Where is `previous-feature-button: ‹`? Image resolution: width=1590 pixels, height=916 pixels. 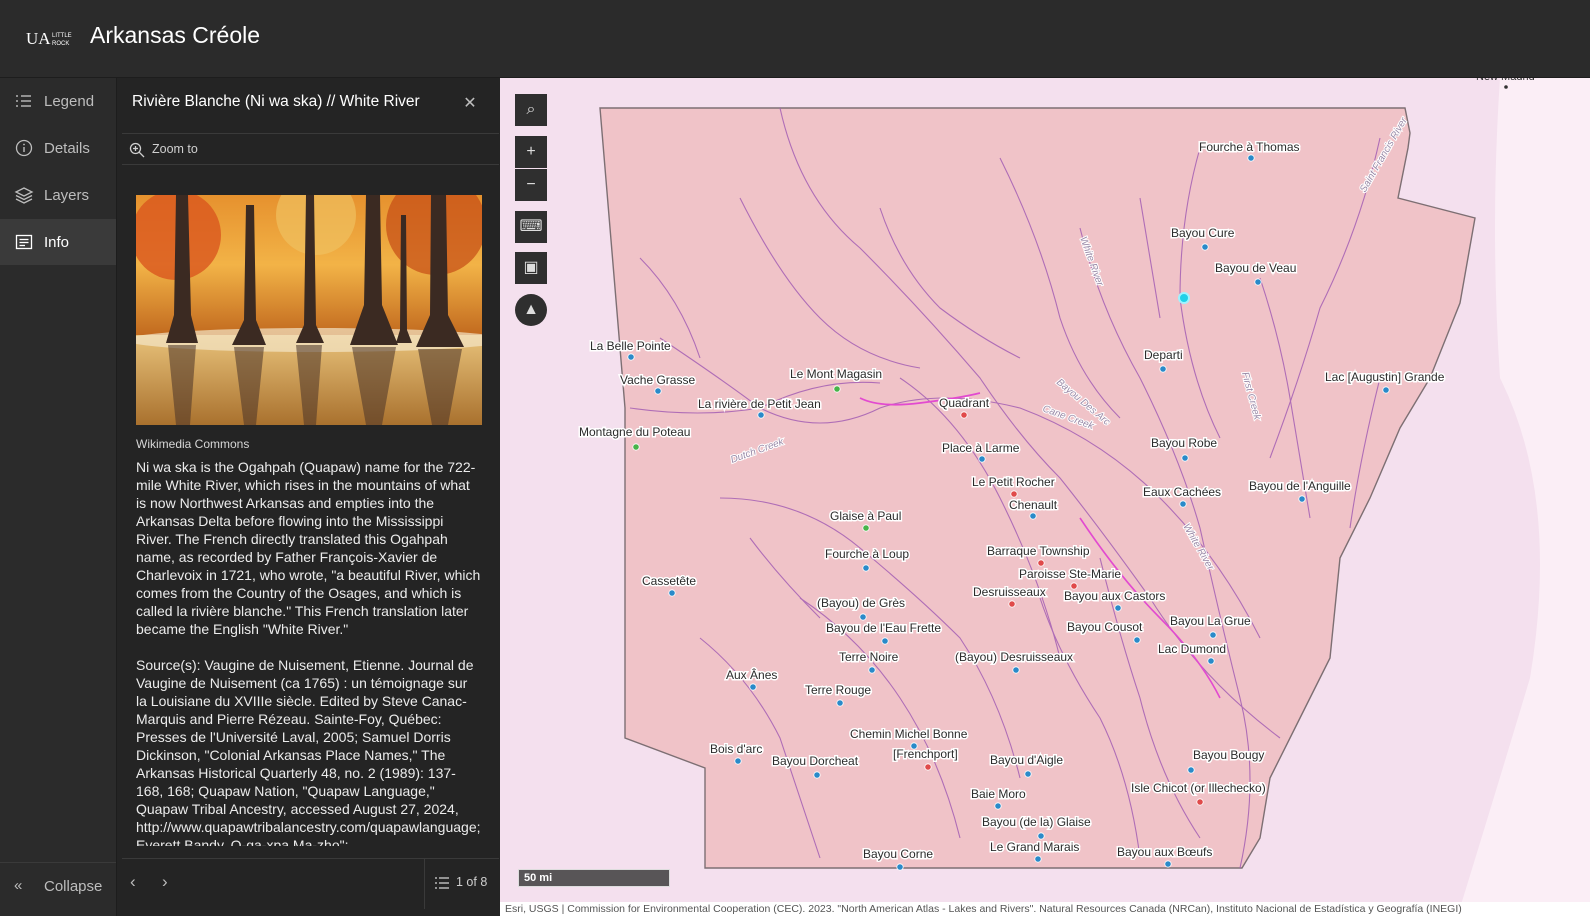 previous-feature-button: ‹ is located at coordinates (133, 882).